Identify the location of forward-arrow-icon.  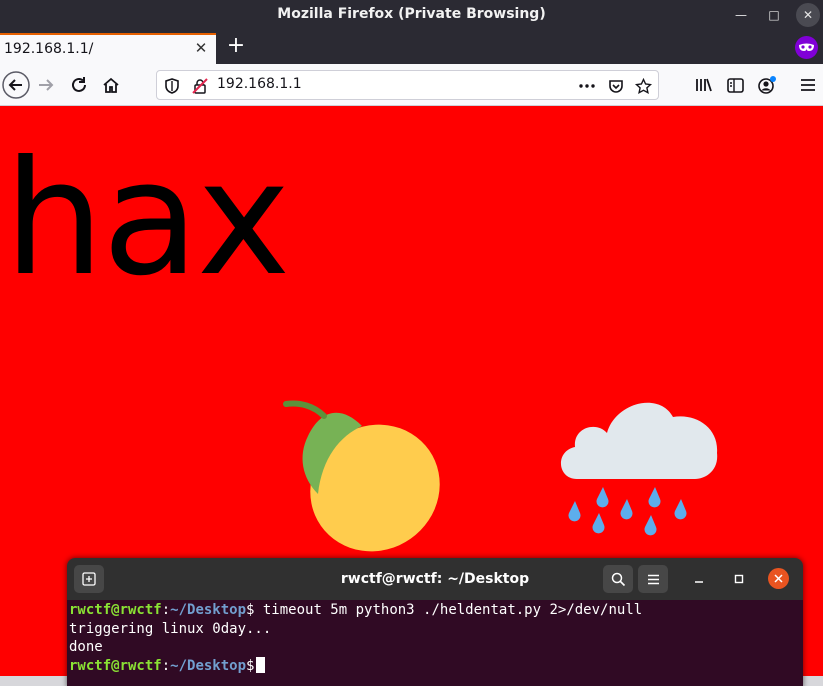
(46, 85).